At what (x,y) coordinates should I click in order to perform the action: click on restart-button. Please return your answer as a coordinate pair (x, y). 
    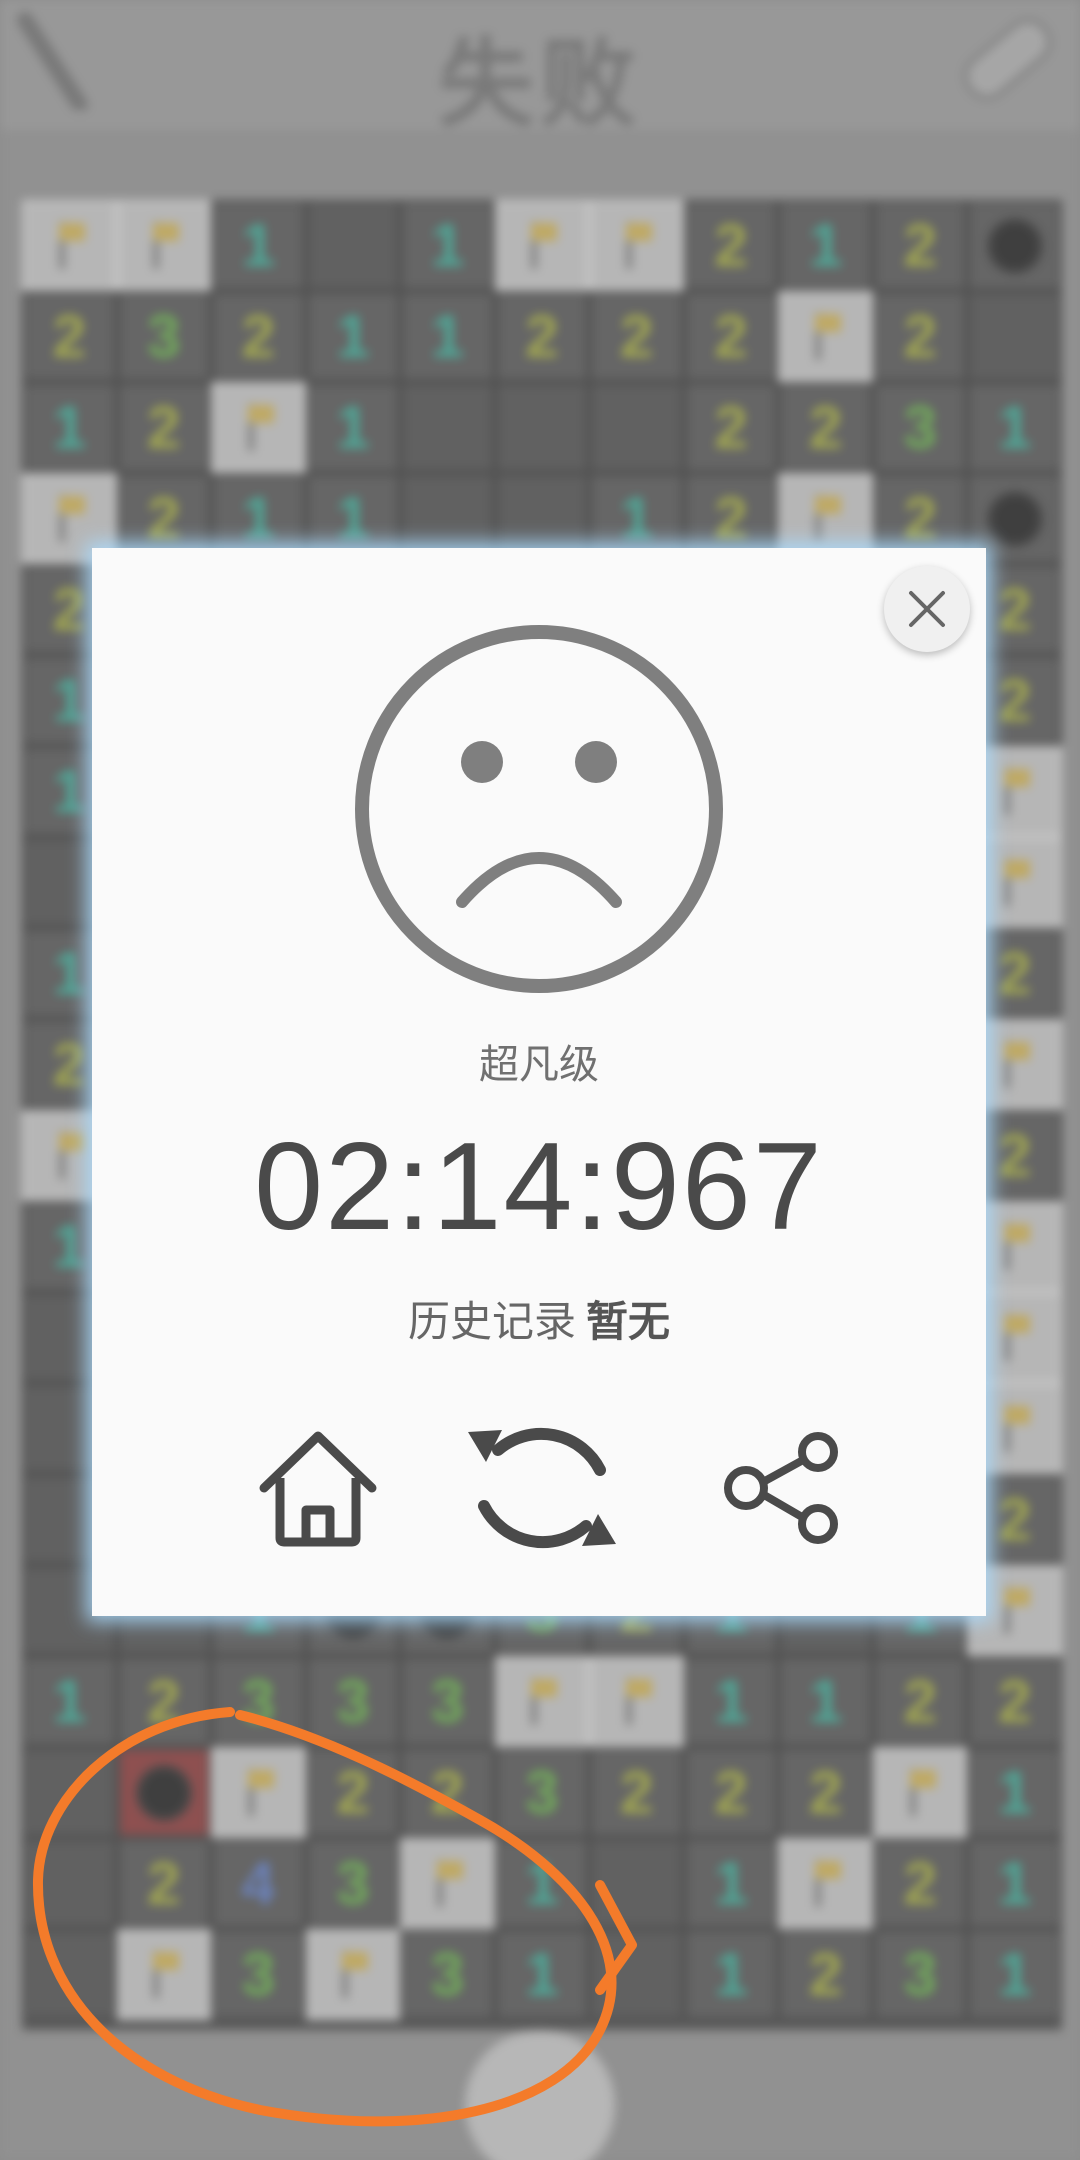
    Looking at the image, I should click on (542, 1488).